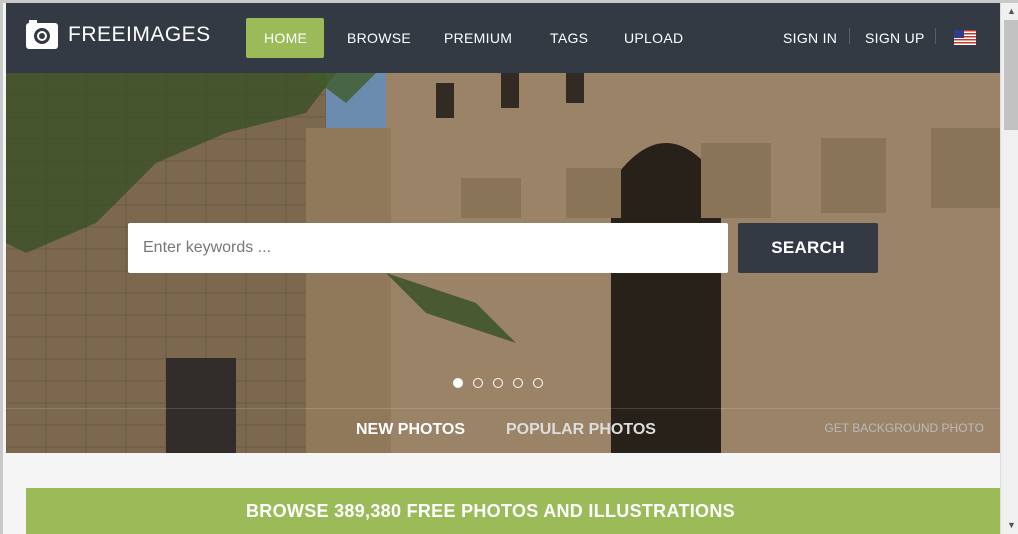 This screenshot has width=1018, height=534. Describe the element at coordinates (965, 37) in the screenshot. I see `us-flag-icon` at that location.